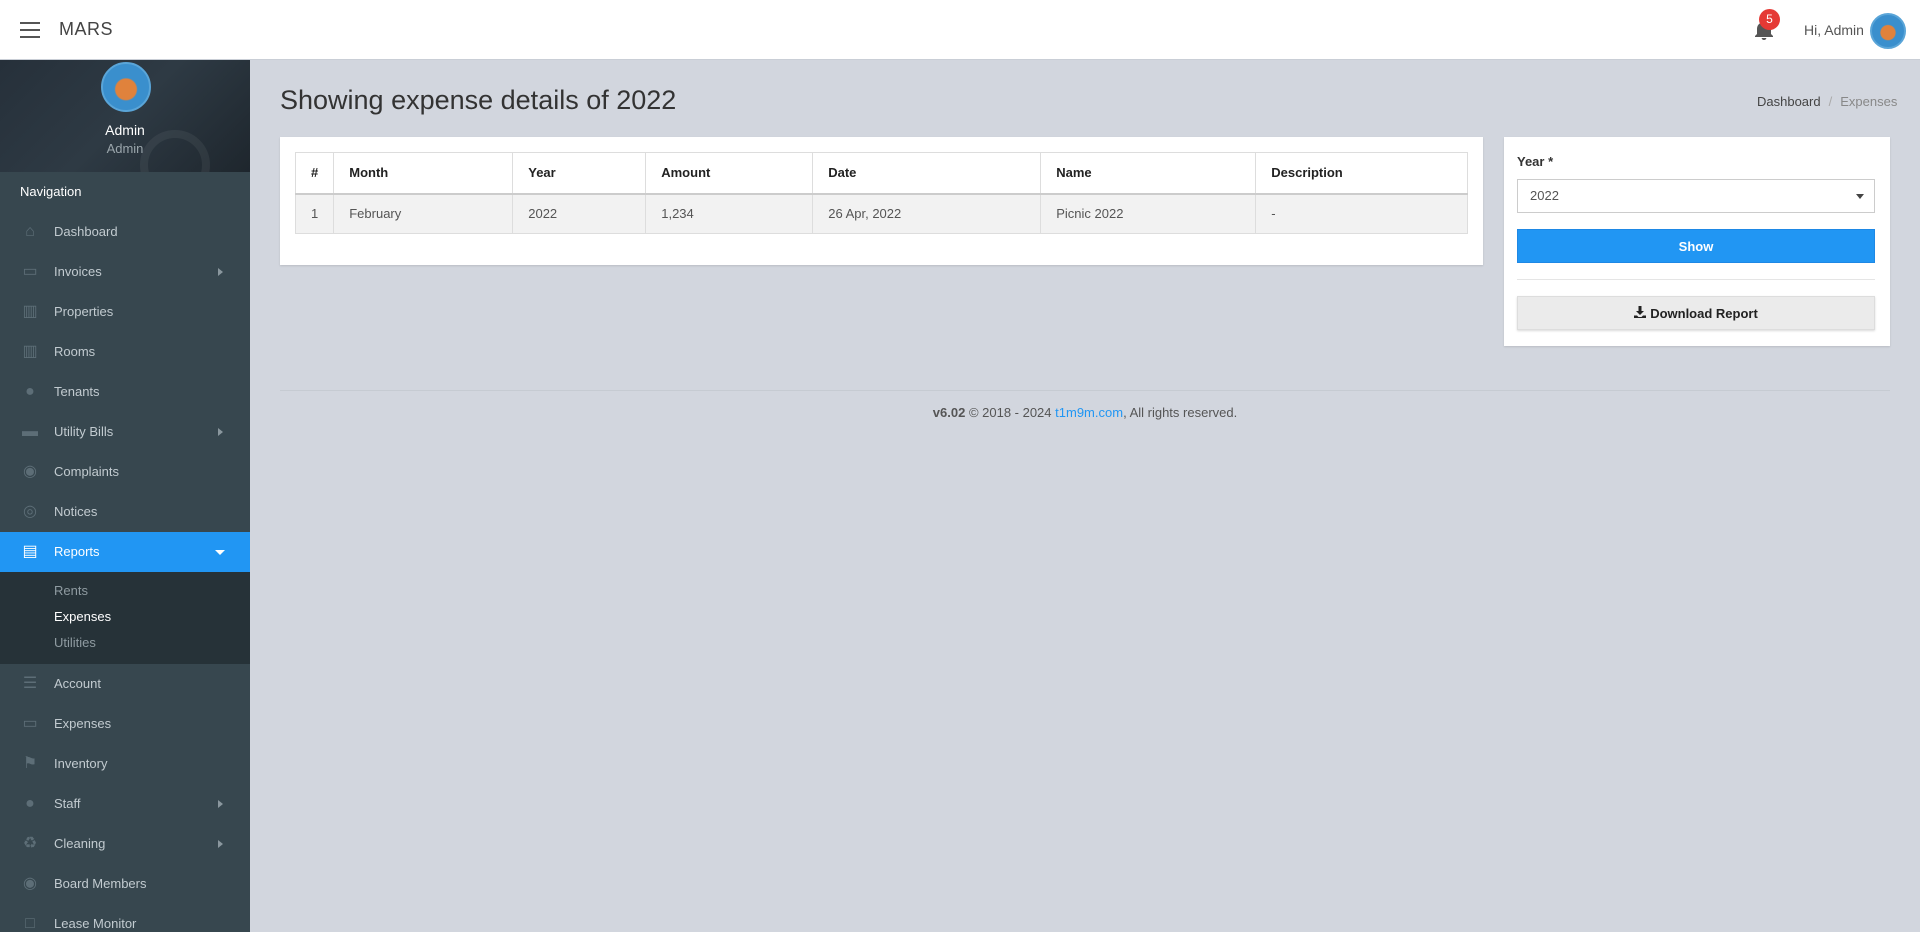 This screenshot has width=1920, height=932. I want to click on home-icon: ⌂, so click(30, 231).